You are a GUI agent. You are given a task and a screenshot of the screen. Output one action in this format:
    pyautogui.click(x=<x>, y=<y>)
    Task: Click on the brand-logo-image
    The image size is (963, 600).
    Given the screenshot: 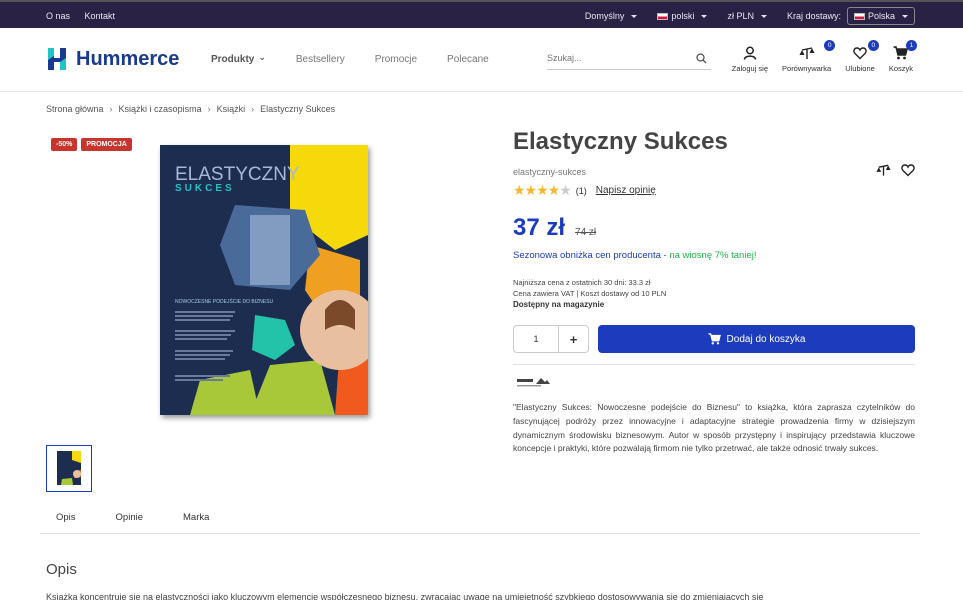 What is the action you would take?
    pyautogui.click(x=533, y=382)
    